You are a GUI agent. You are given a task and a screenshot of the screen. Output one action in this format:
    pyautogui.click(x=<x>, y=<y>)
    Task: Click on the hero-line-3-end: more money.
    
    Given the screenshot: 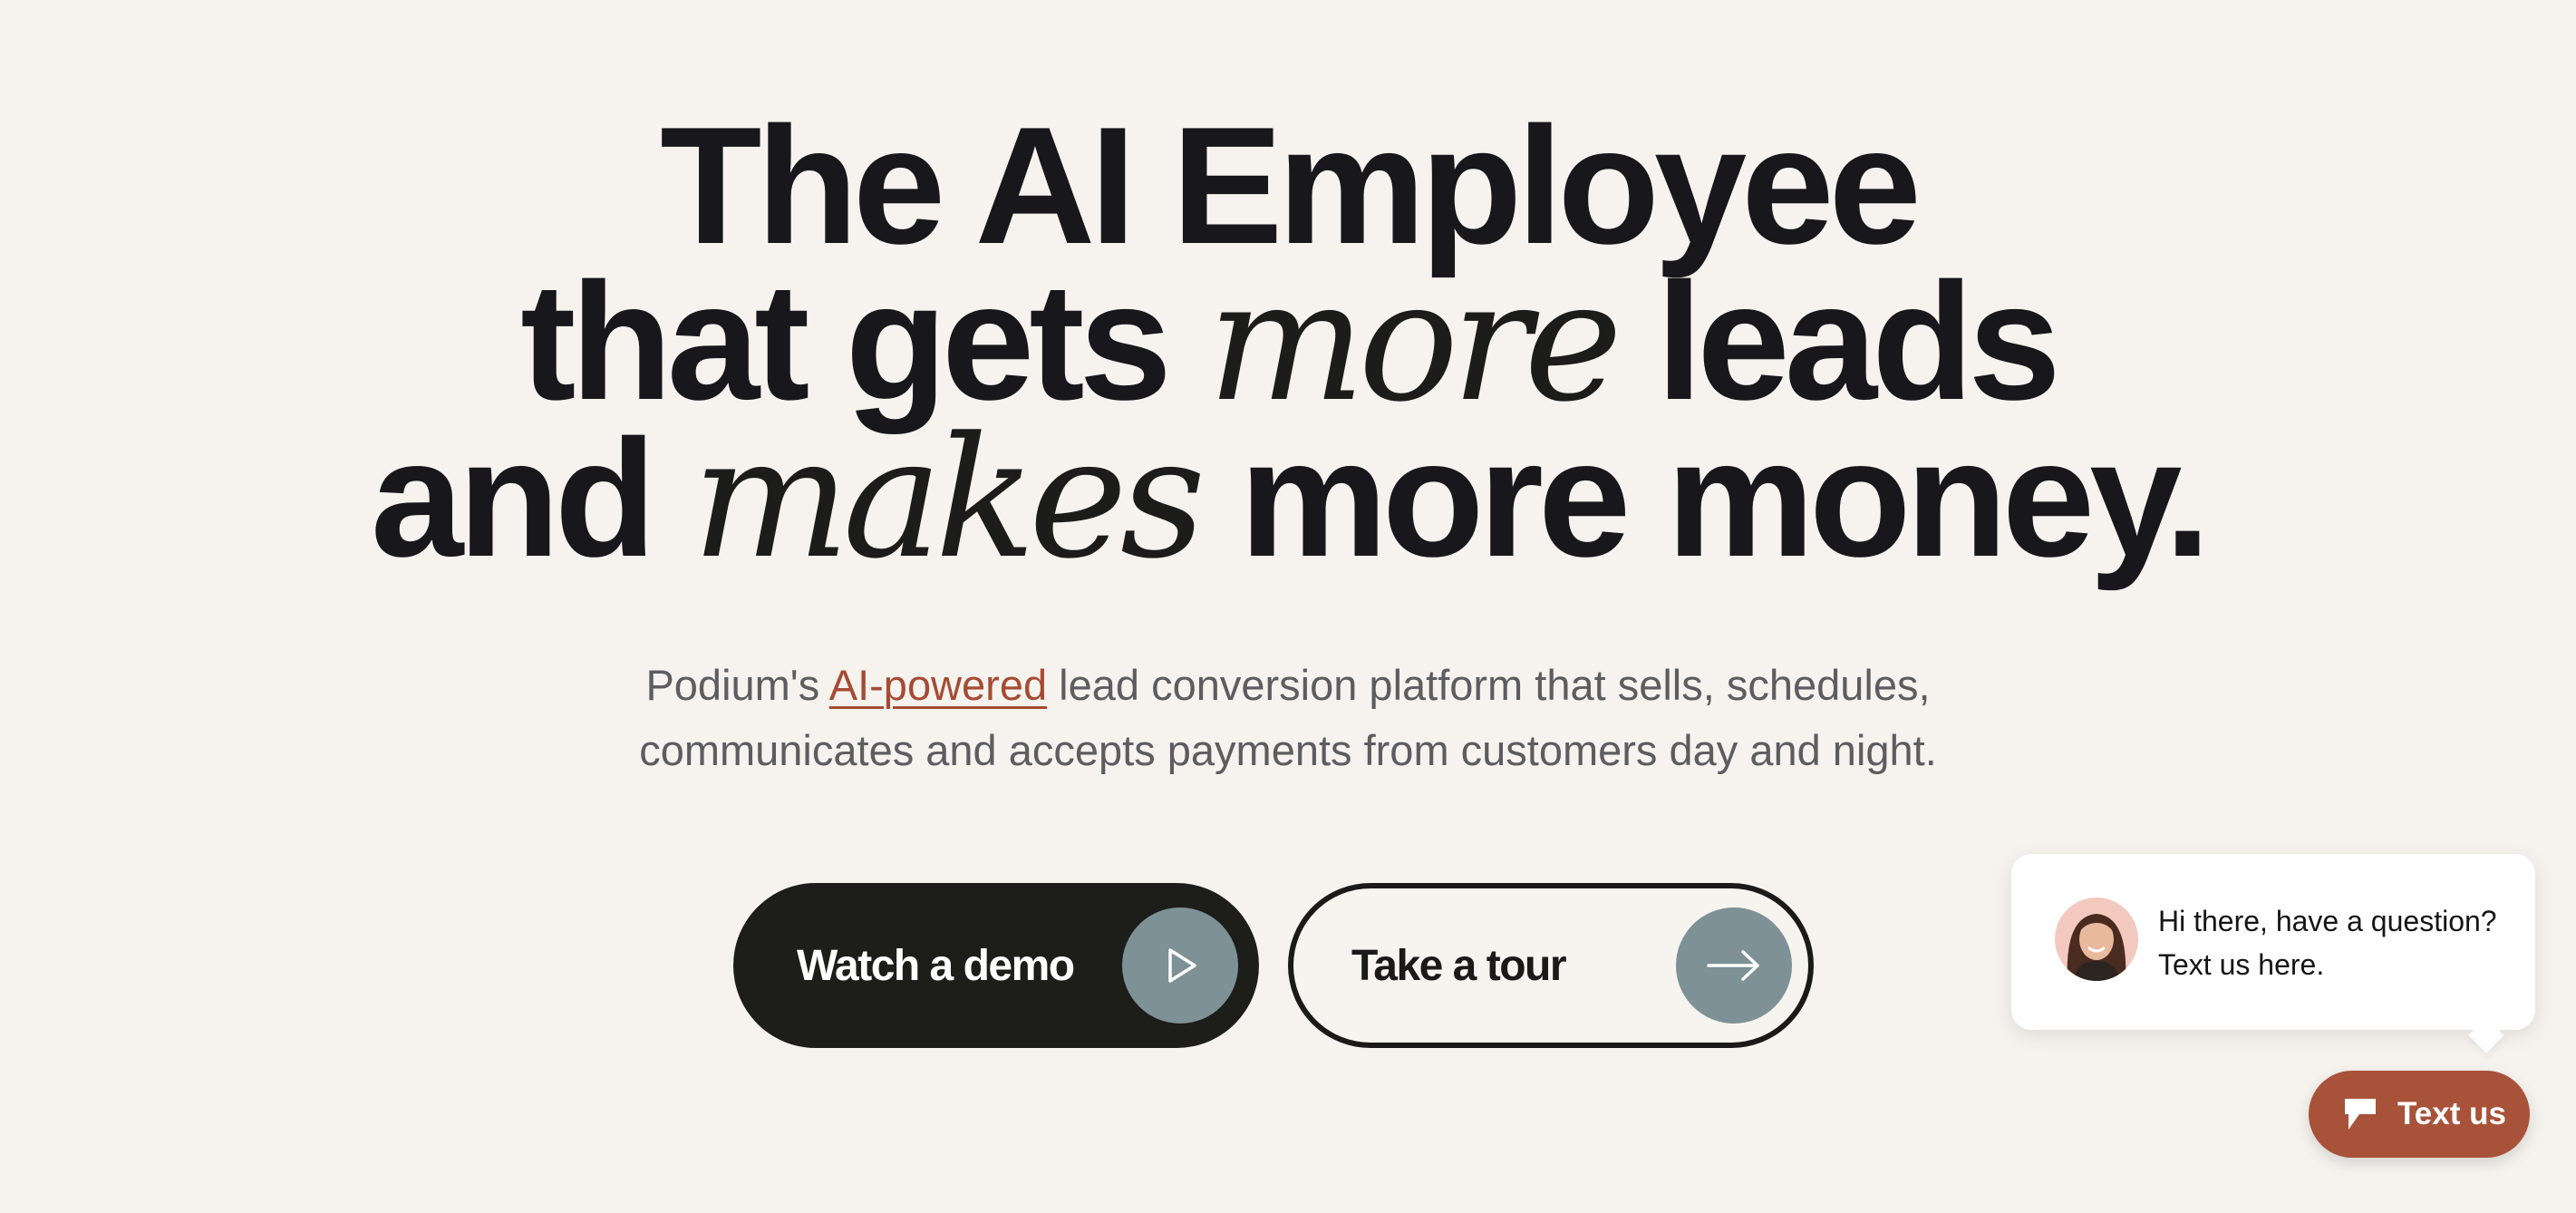 What is the action you would take?
    pyautogui.click(x=1704, y=497)
    